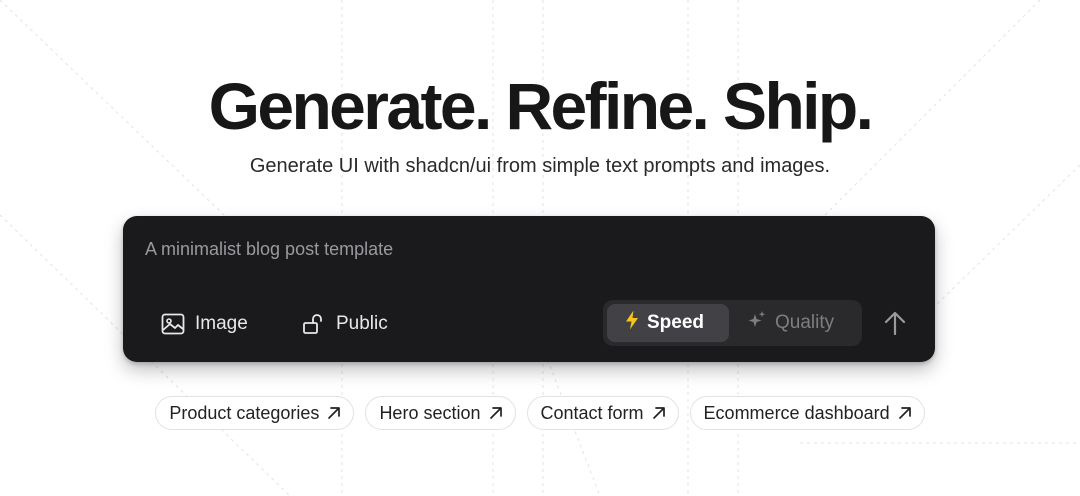 This screenshot has width=1080, height=496. Describe the element at coordinates (796, 412) in the screenshot. I see `suggestion-label: Ecommerce dashboard` at that location.